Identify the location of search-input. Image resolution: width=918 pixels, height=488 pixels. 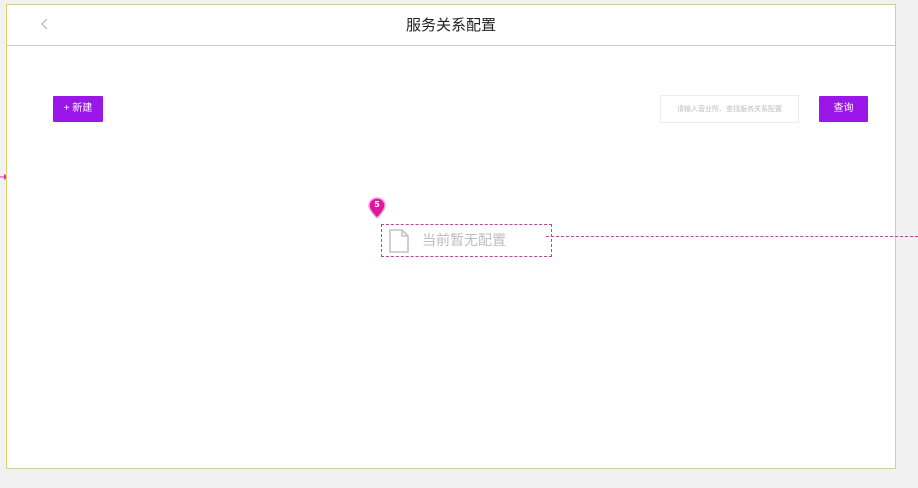
(729, 109).